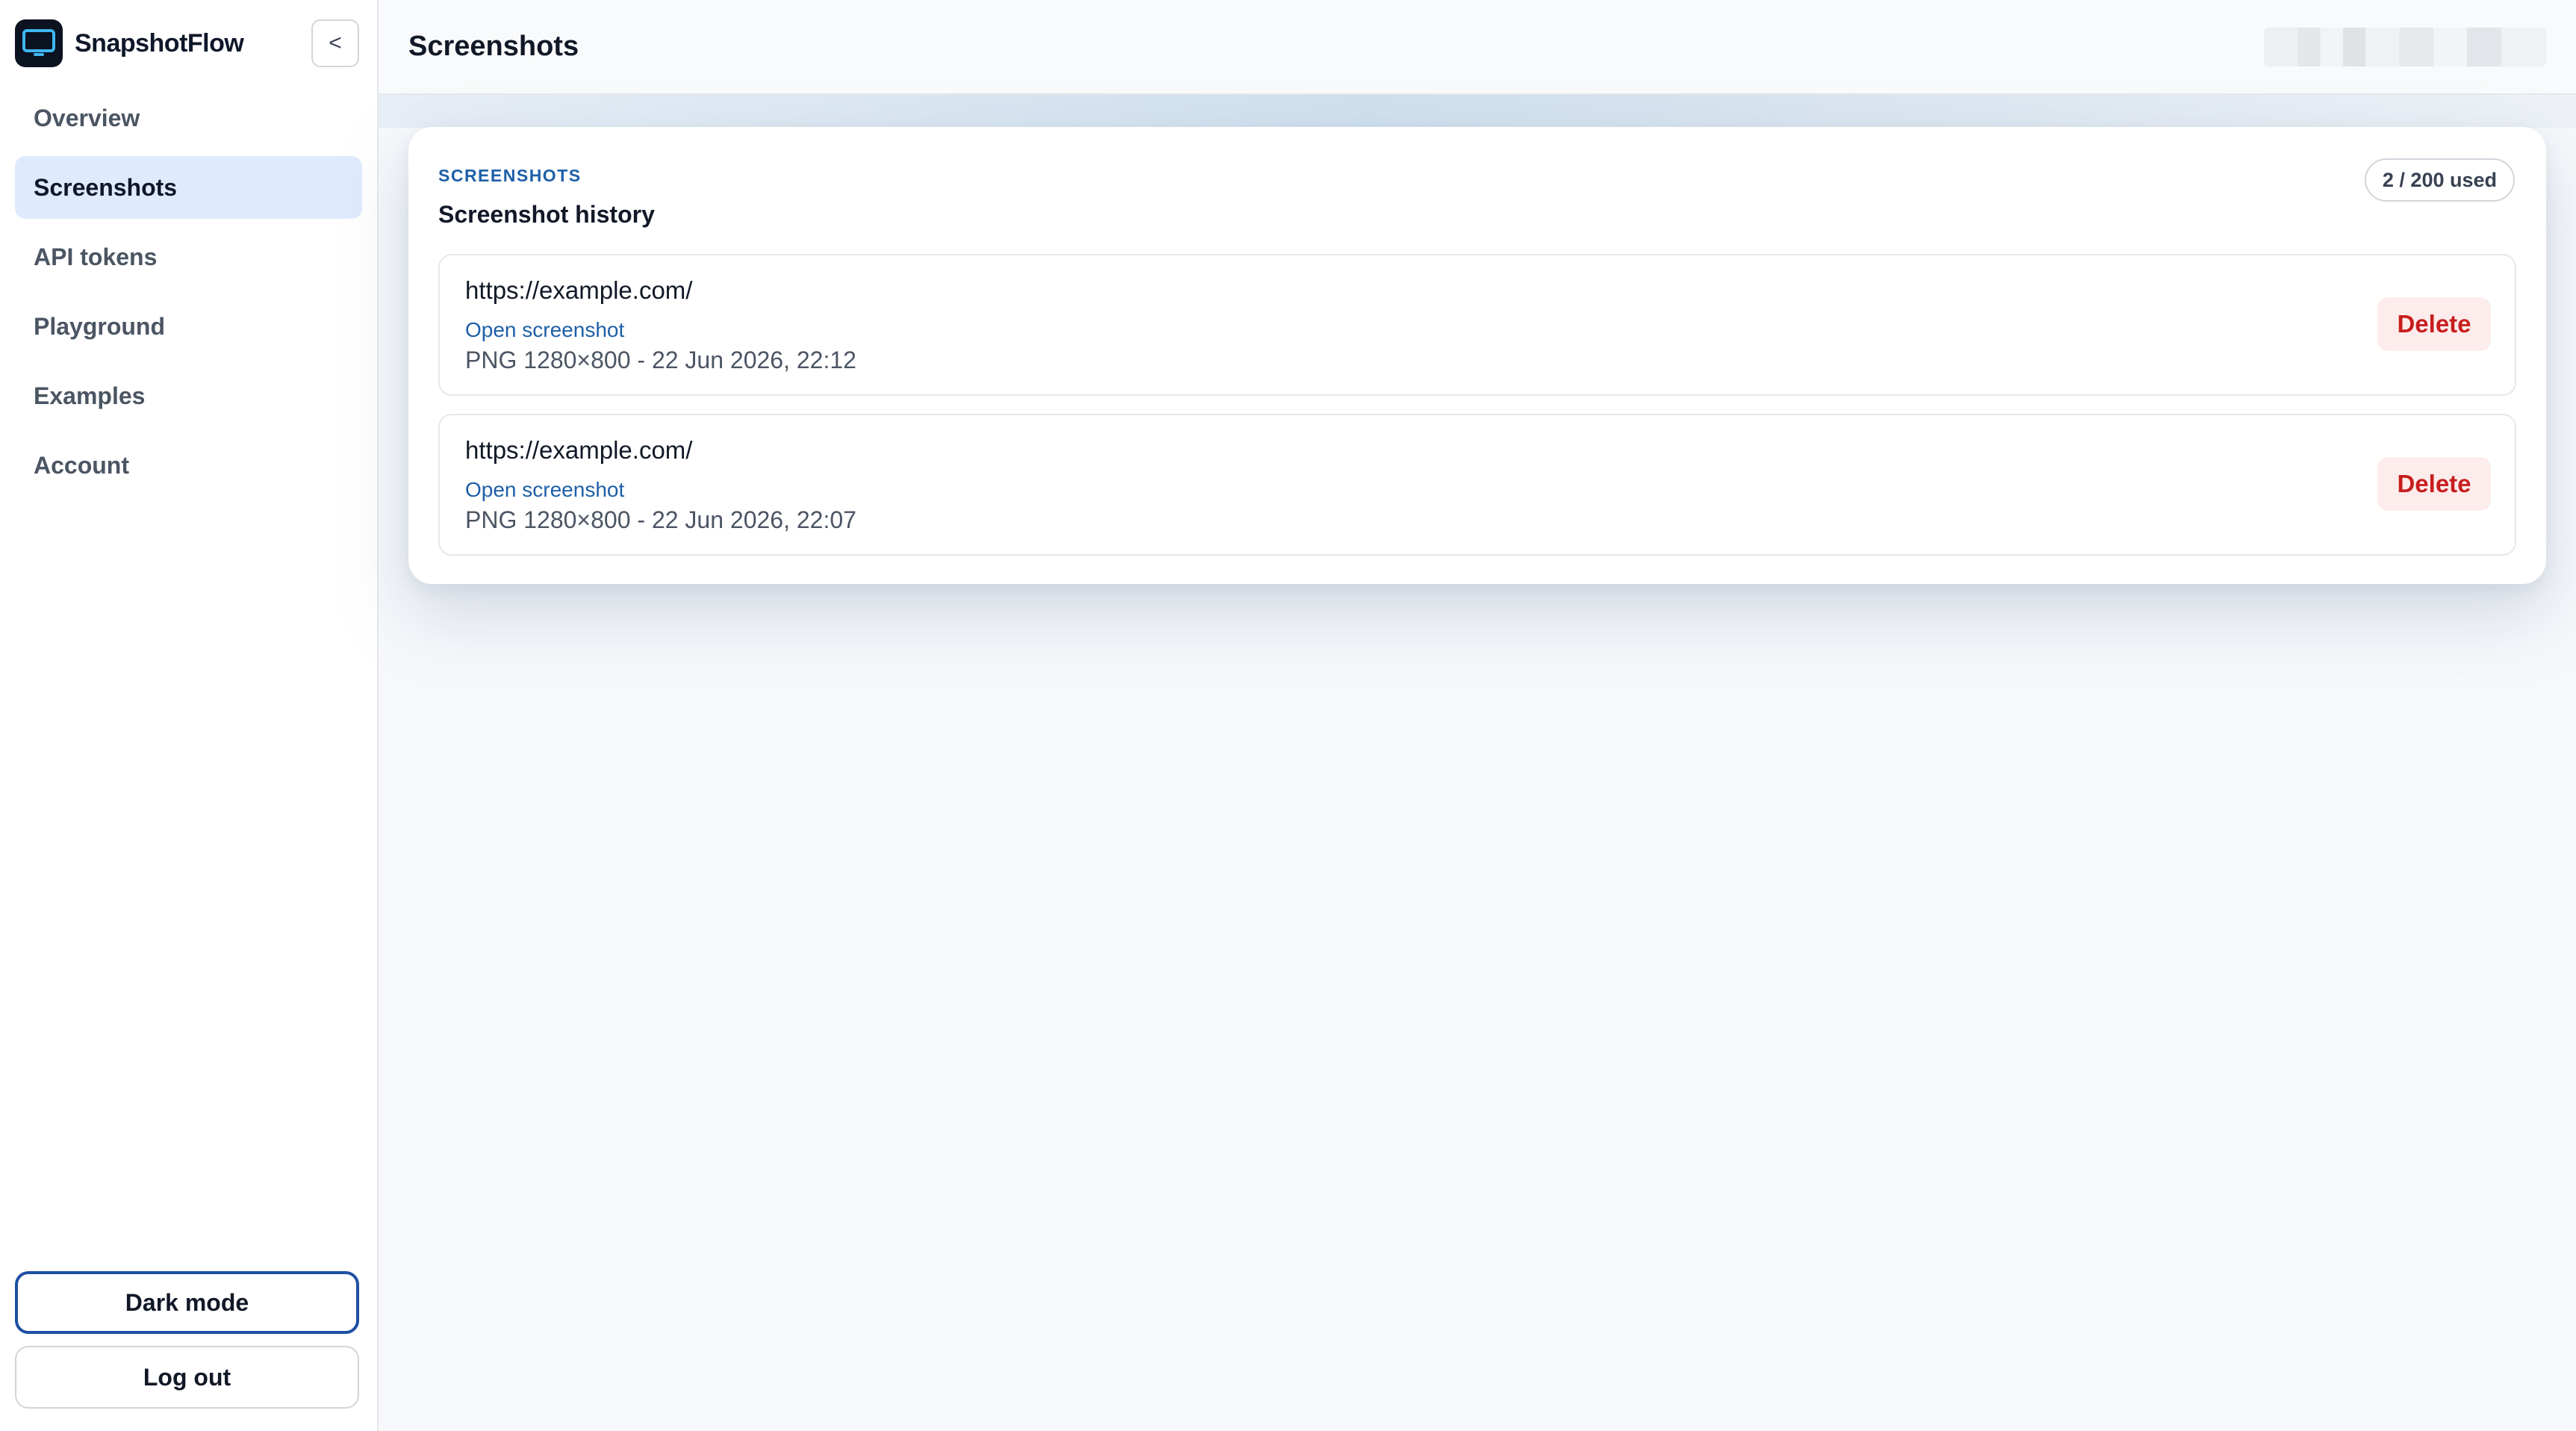 This screenshot has width=2576, height=1431. What do you see at coordinates (335, 43) in the screenshot?
I see `collapse-sidebar-button: <` at bounding box center [335, 43].